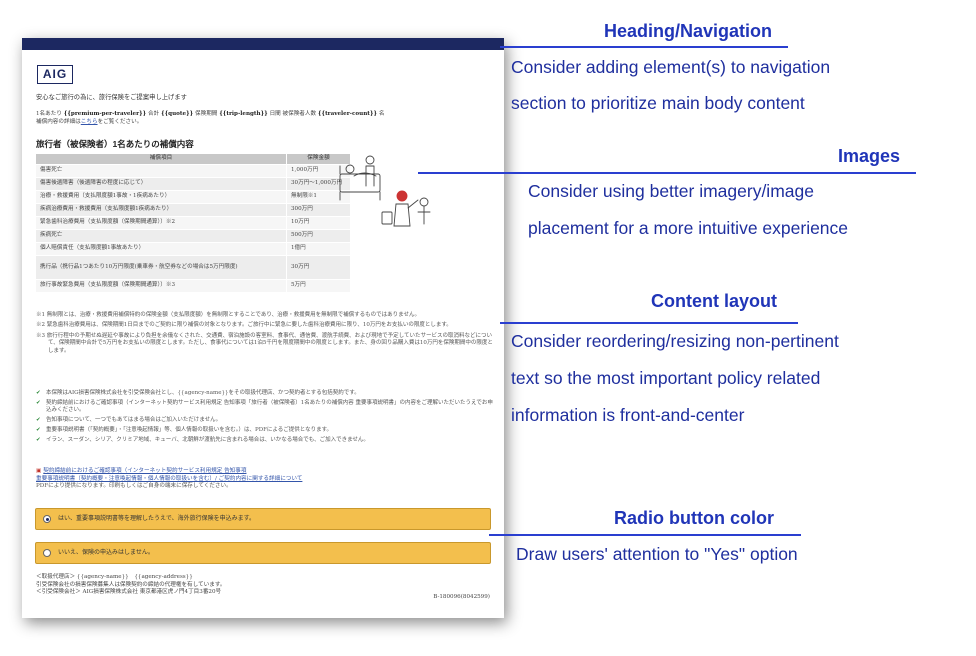 The height and width of the screenshot is (656, 976). What do you see at coordinates (193, 197) in the screenshot?
I see `table-row: 治療・救援費用（支払限度額1事故・1疾病あたり） 無制限※1` at bounding box center [193, 197].